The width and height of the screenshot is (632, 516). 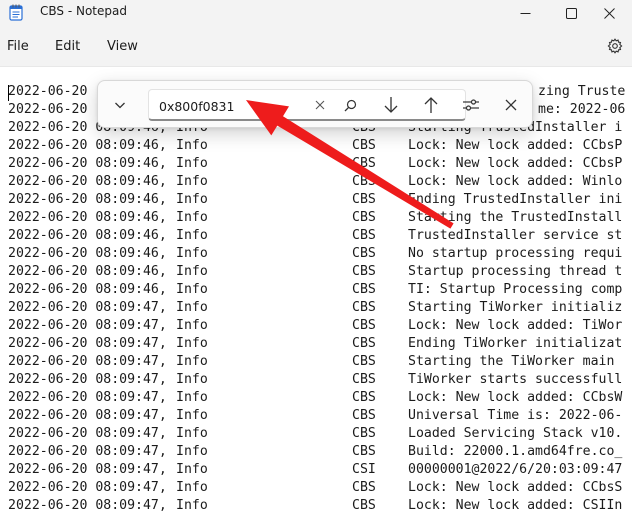 What do you see at coordinates (515, 217) in the screenshot?
I see `log-message: Starting the TrustedInstall` at bounding box center [515, 217].